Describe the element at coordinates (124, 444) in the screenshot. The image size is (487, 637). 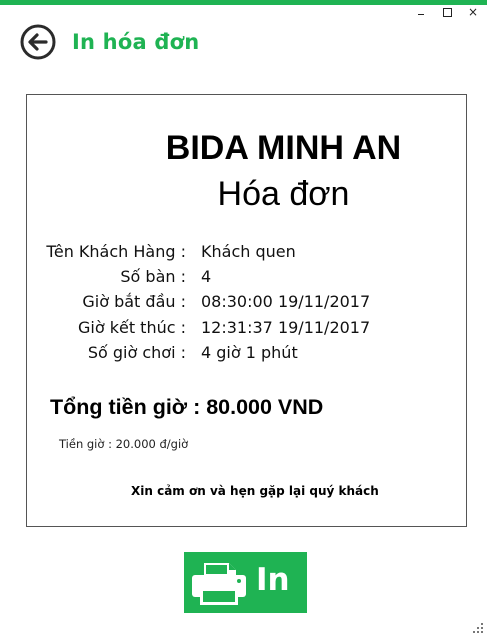
I see `hourly-rate: Tiền giờ : 20.000 đ/giờ` at that location.